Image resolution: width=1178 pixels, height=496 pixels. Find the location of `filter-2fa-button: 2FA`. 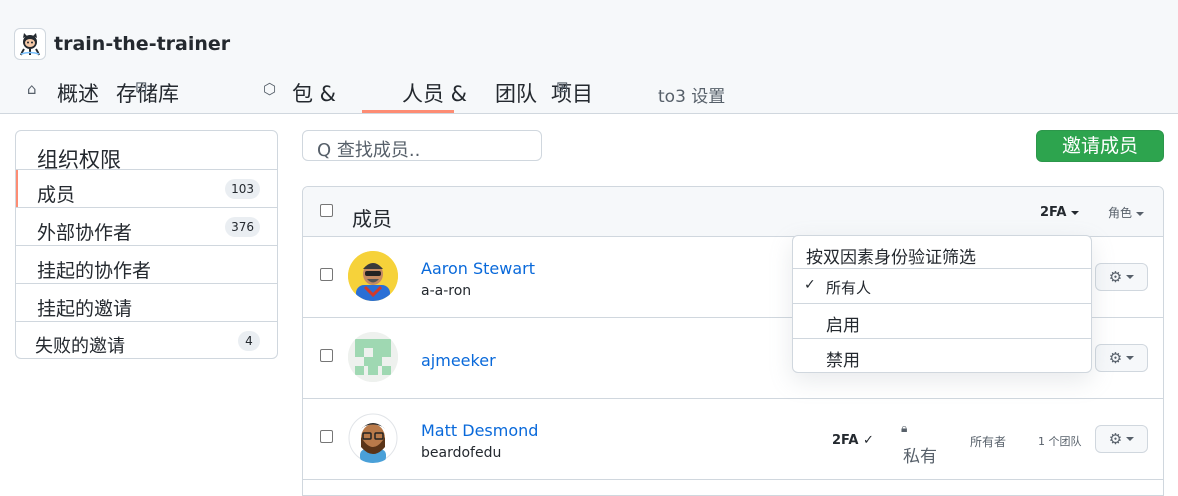

filter-2fa-button: 2FA is located at coordinates (1059, 212).